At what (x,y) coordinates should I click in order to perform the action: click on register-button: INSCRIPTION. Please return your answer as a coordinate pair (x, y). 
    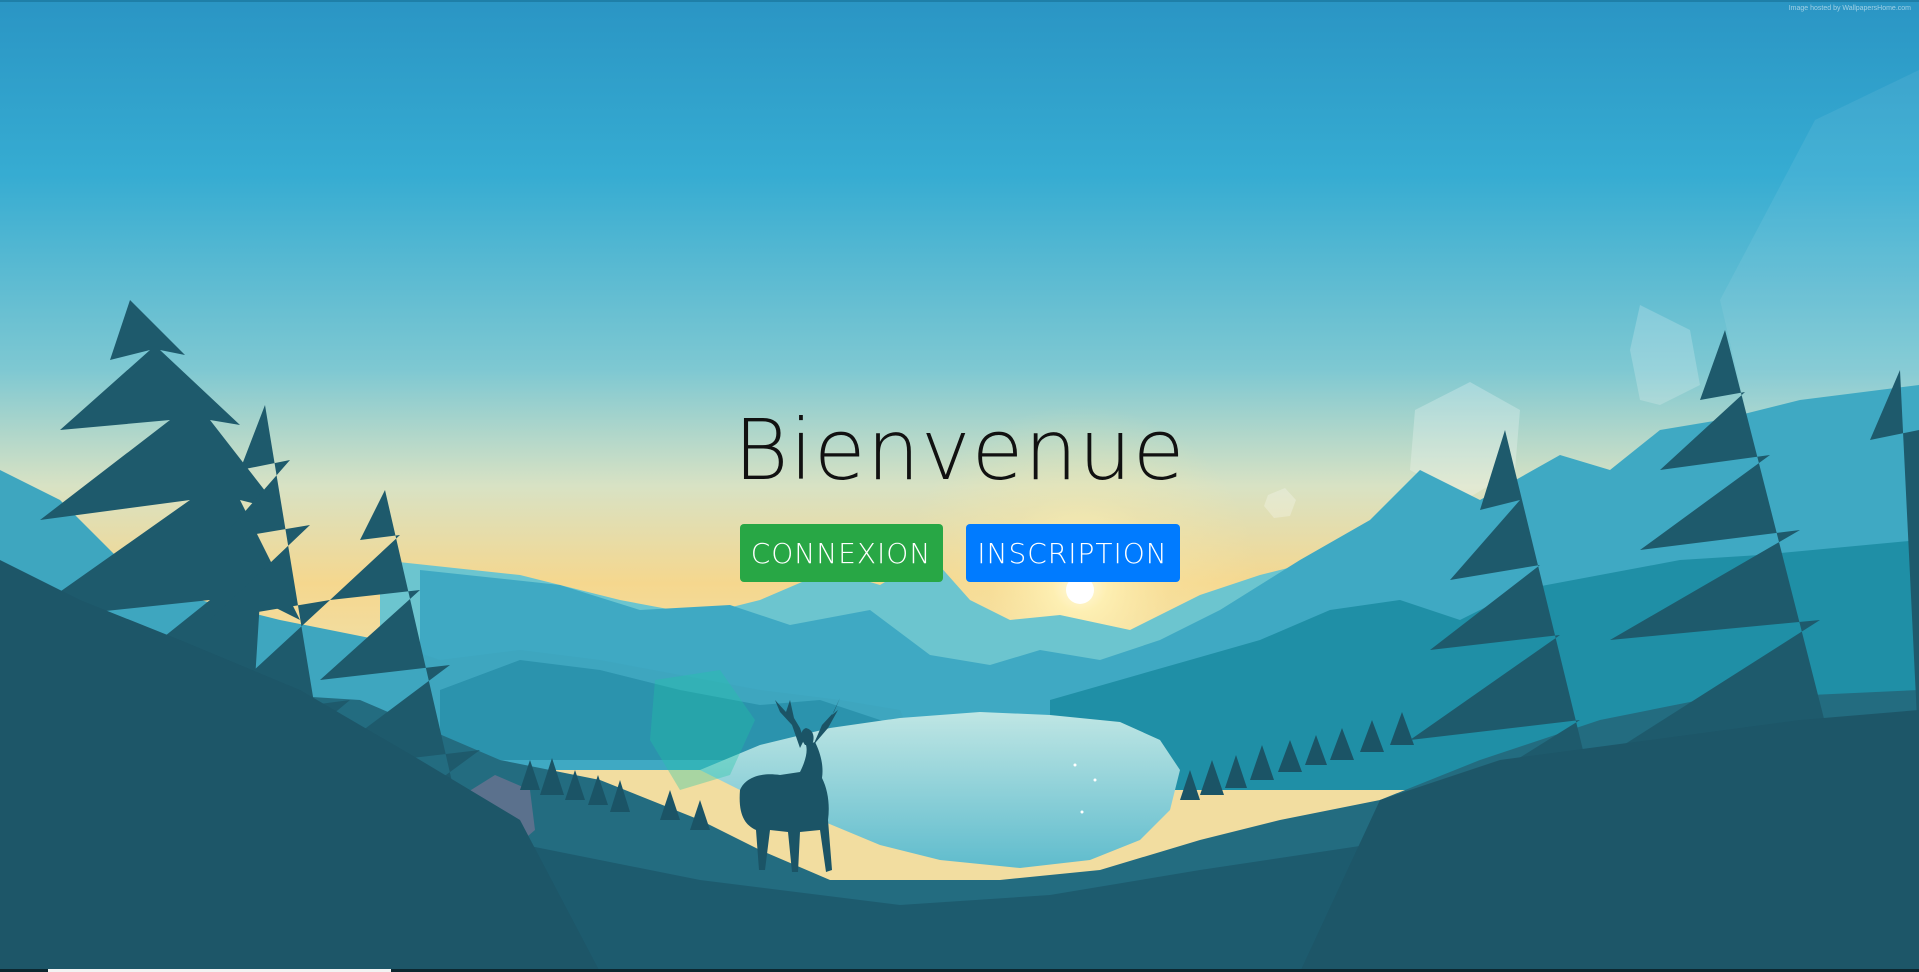
    Looking at the image, I should click on (1072, 553).